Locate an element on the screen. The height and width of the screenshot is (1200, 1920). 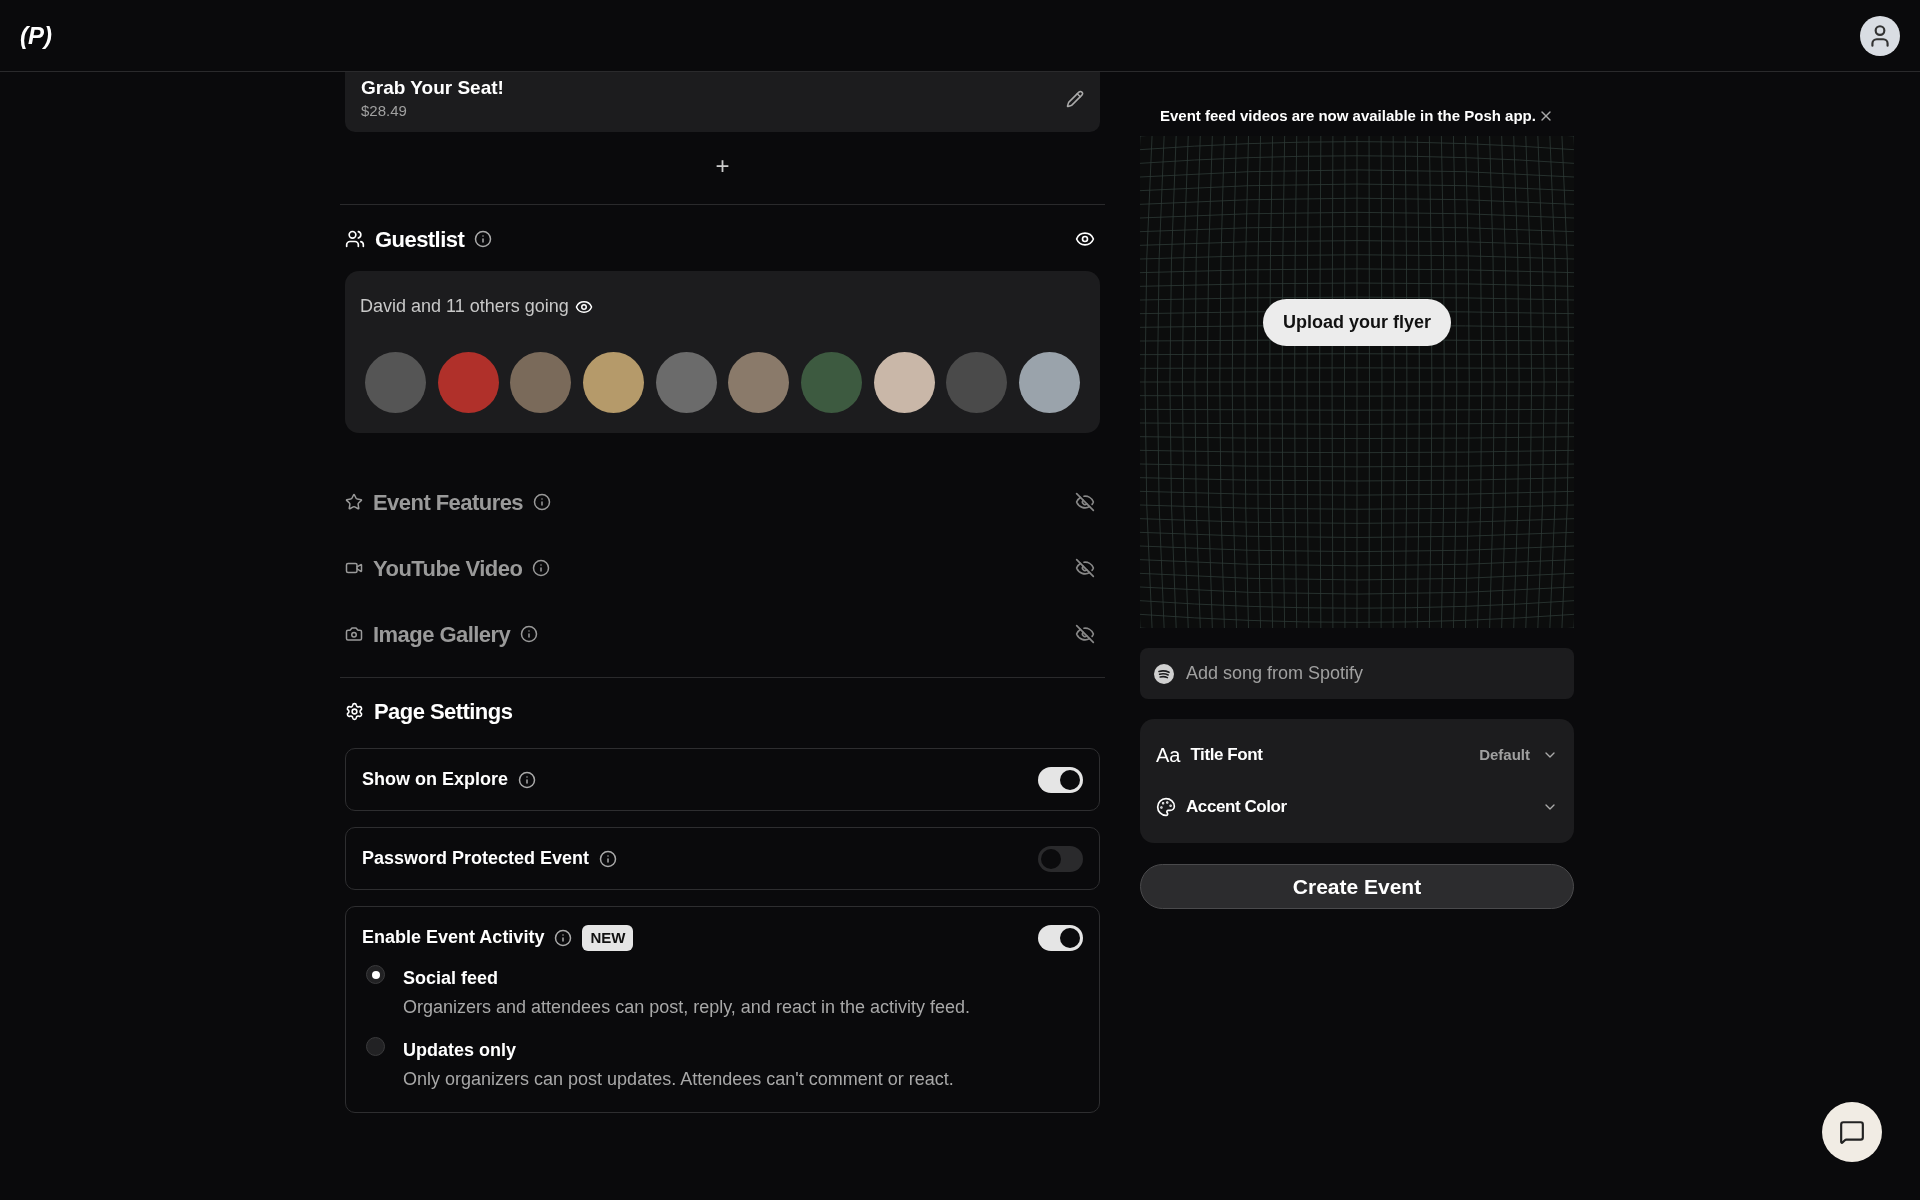
profile-avatar is located at coordinates (1880, 35).